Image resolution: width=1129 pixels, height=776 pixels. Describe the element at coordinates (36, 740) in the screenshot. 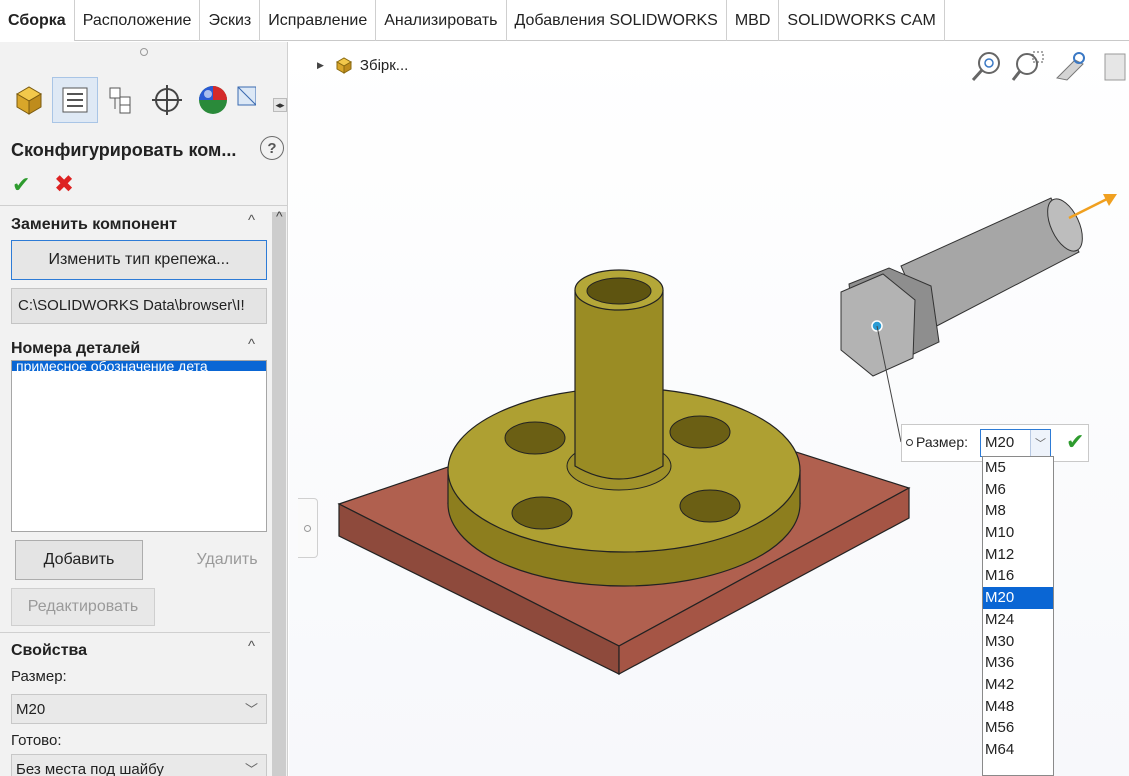

I see `ready-field-label: Готово:` at that location.